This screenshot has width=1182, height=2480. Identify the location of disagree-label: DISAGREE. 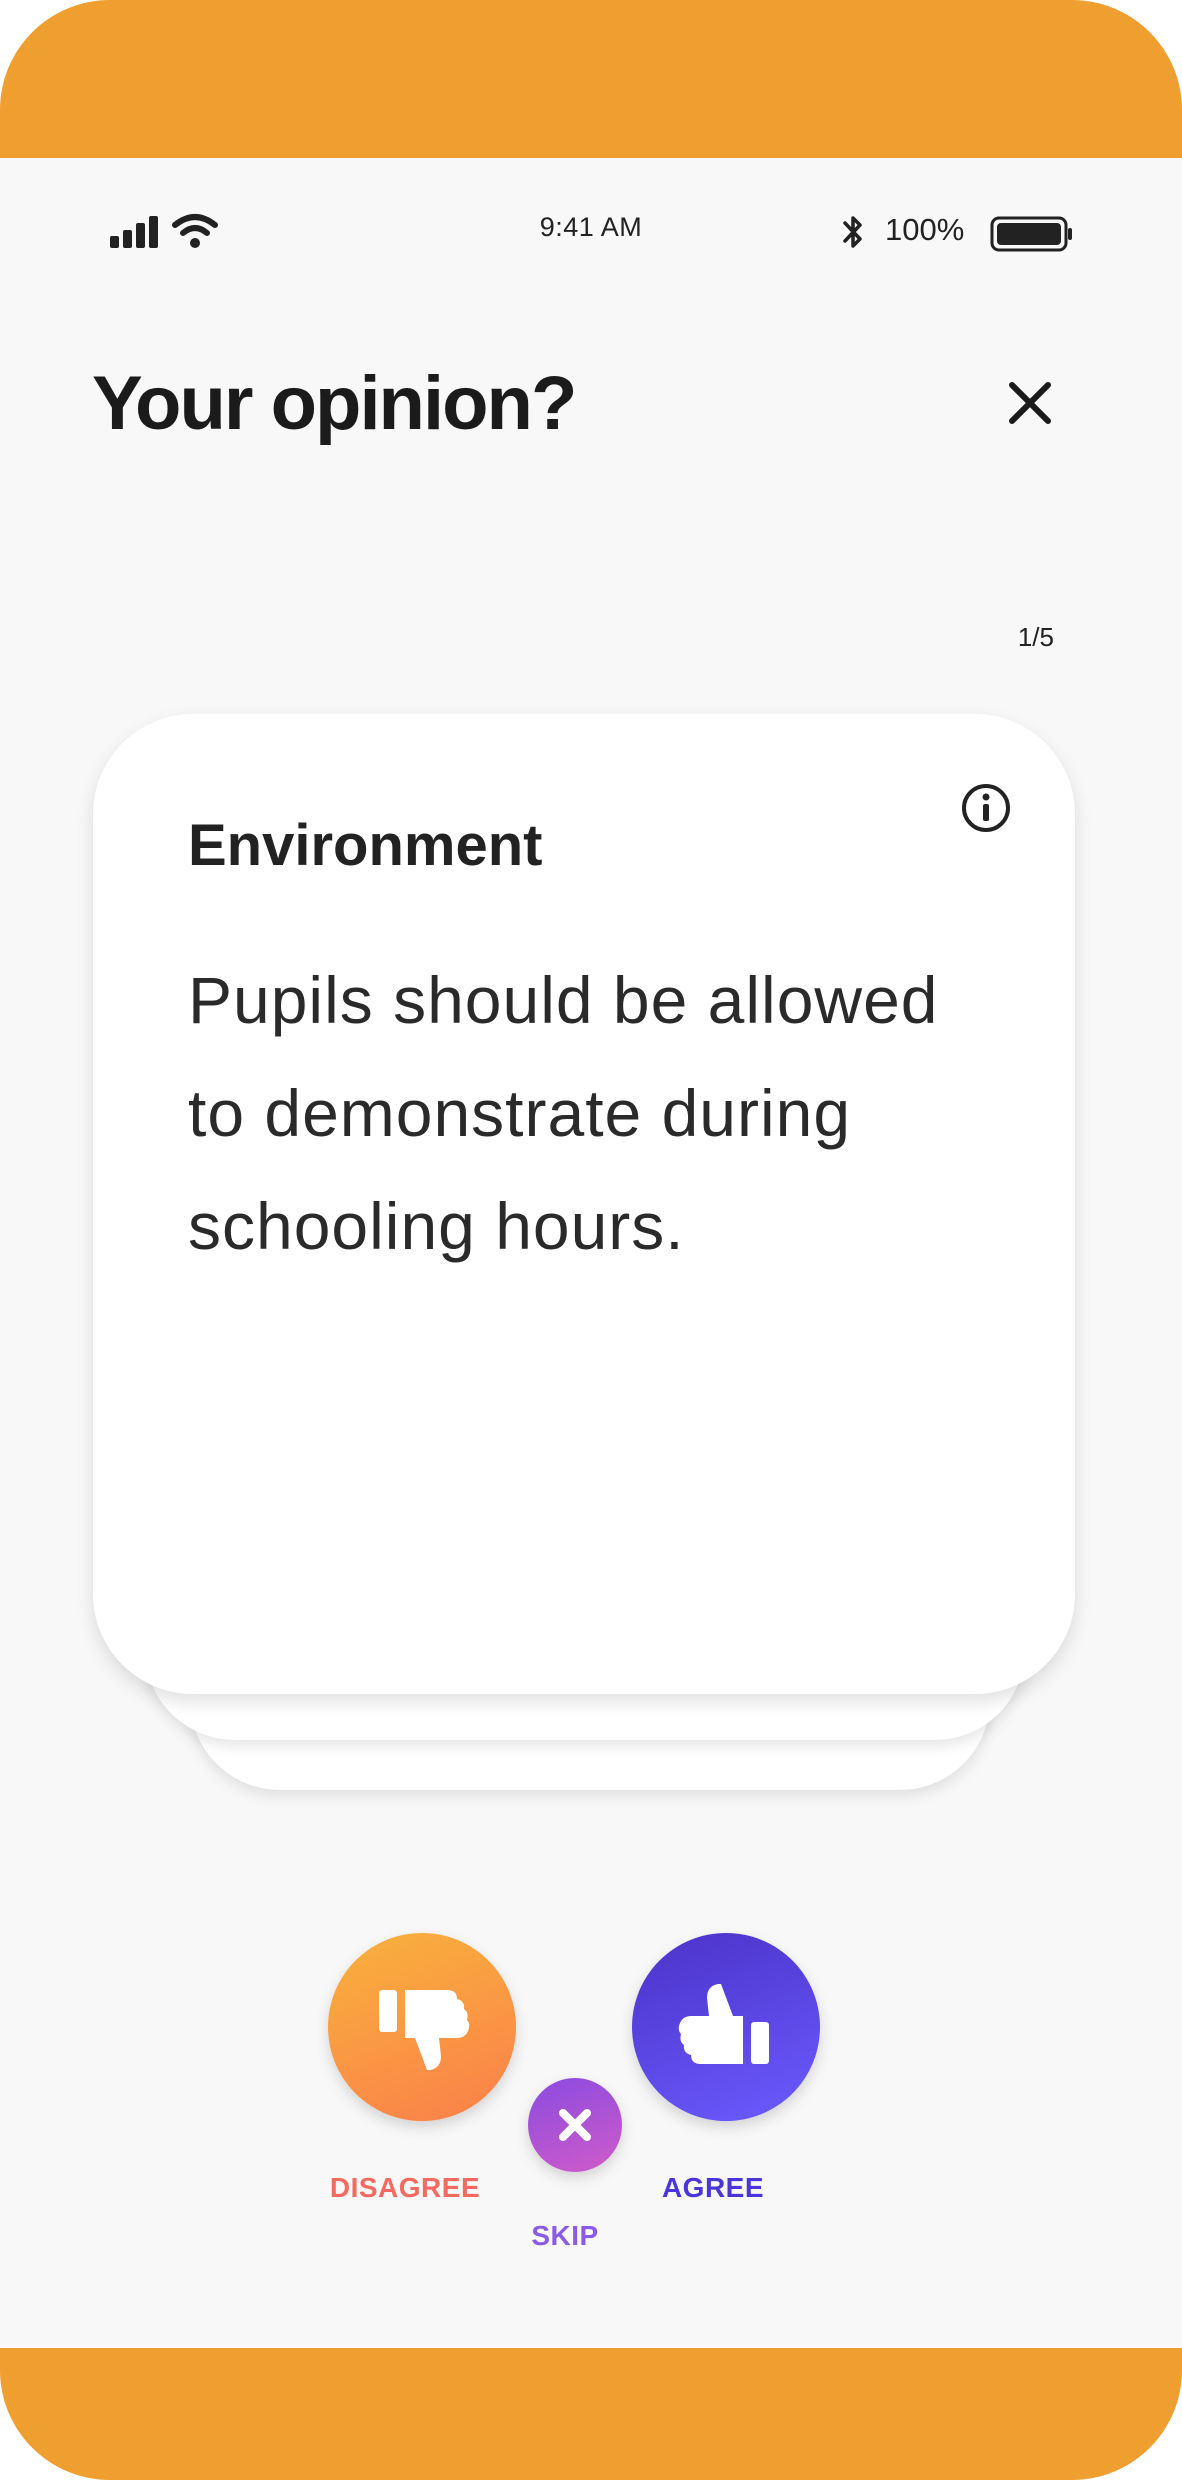
(405, 2187).